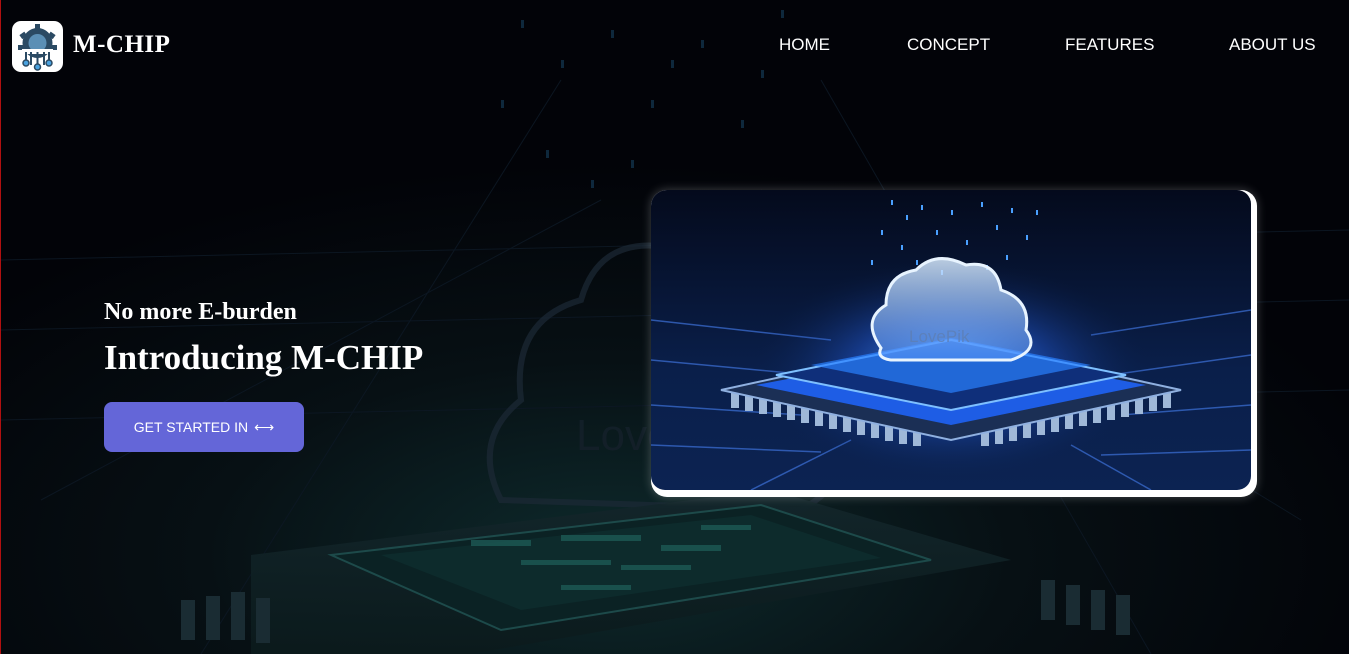 The image size is (1349, 654). What do you see at coordinates (675, 46) in the screenshot?
I see `top-nav: M-CHIP HOME CONCEPT FEATURES ABOUT US` at bounding box center [675, 46].